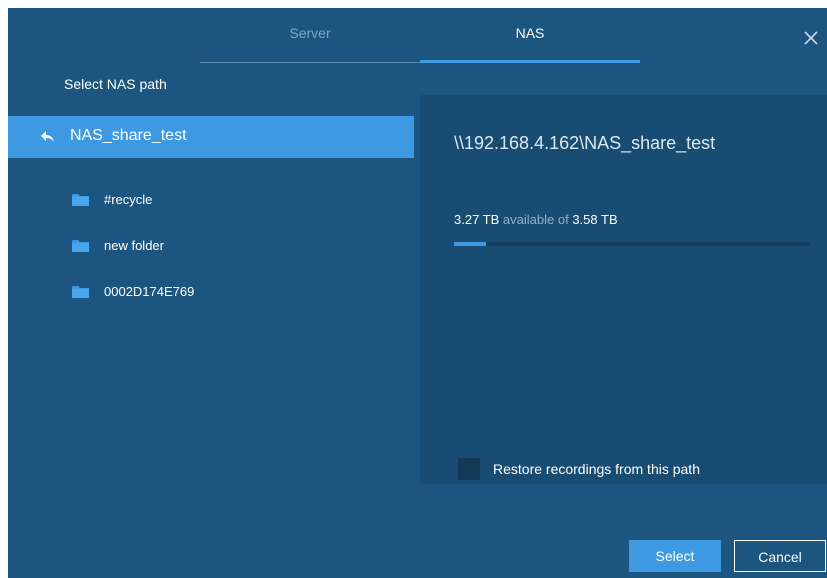 The width and height of the screenshot is (827, 578). What do you see at coordinates (115, 84) in the screenshot?
I see `section-title: Select NAS path` at bounding box center [115, 84].